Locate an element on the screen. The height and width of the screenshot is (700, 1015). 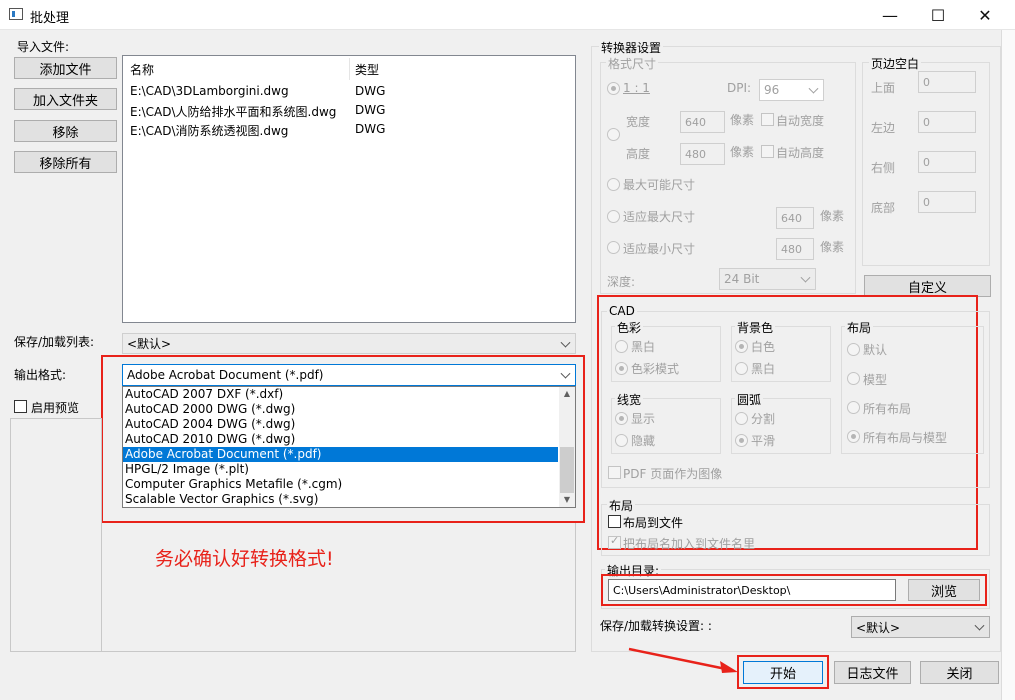
color-mode-radio is located at coordinates (621, 368).